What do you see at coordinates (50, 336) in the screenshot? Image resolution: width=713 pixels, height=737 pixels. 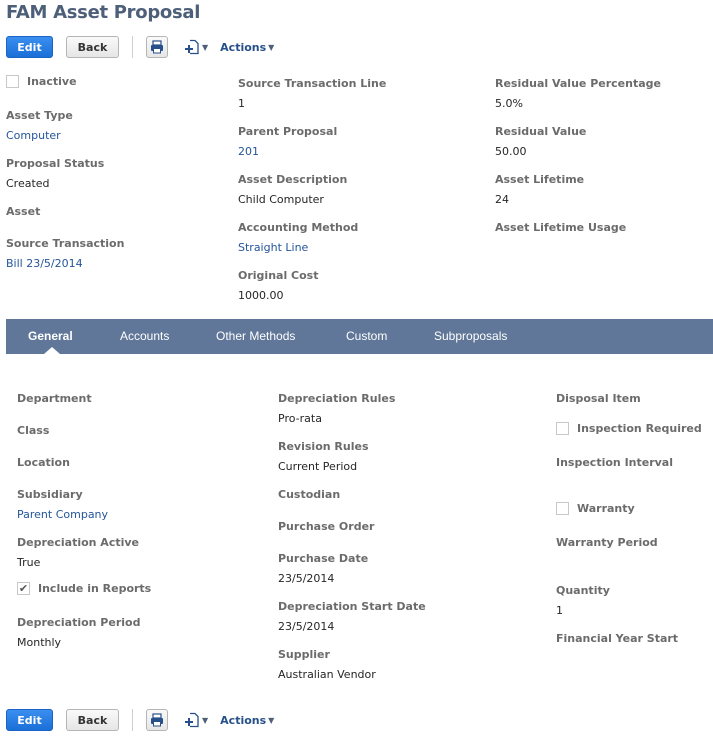 I see `tab-general: General` at bounding box center [50, 336].